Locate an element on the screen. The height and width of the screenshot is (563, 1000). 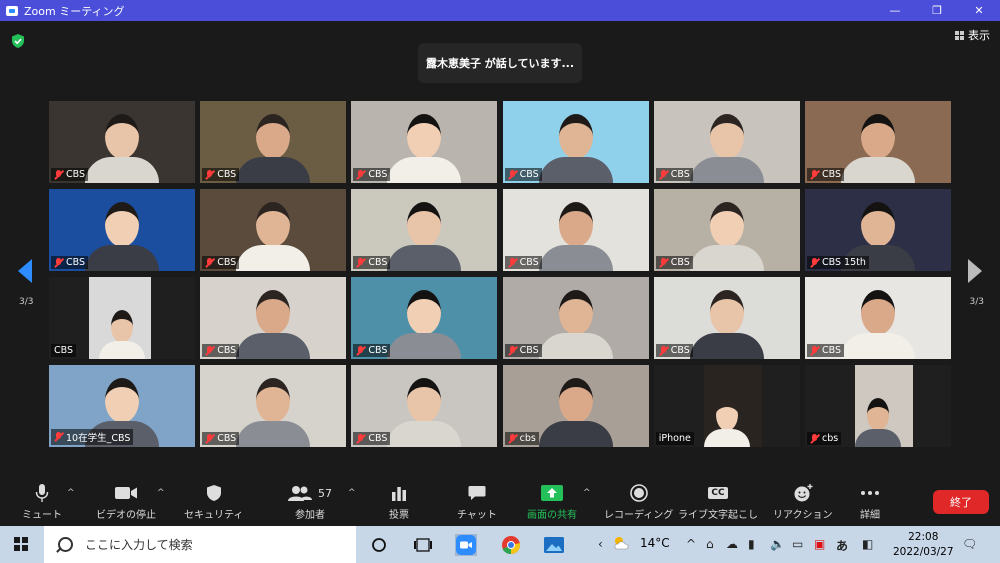
battery-icon: ▭ is located at coordinates (797, 544).